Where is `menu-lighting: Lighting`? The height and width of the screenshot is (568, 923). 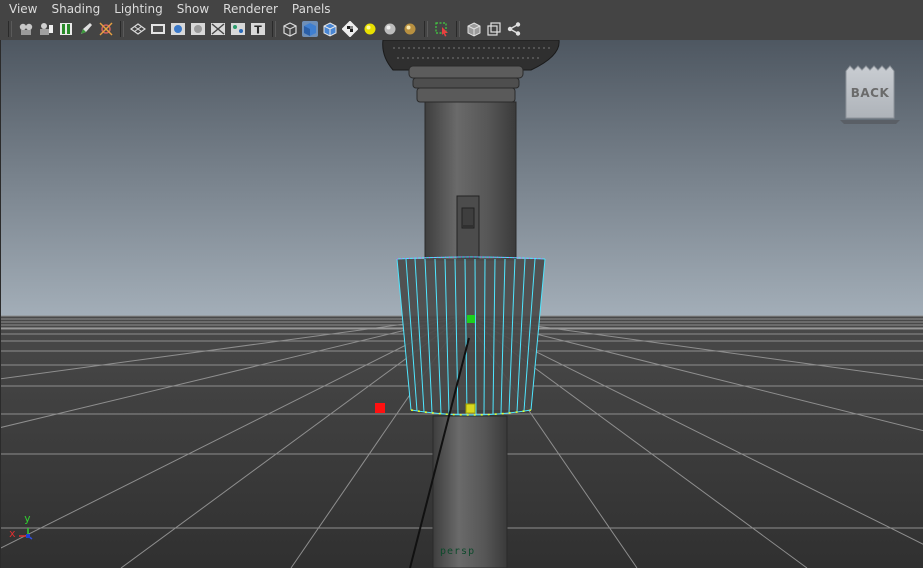
menu-lighting: Lighting is located at coordinates (138, 9).